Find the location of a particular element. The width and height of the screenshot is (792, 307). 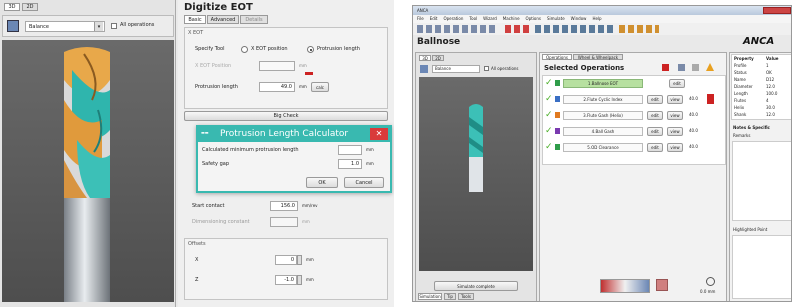

tab-operations: Operations is located at coordinates (557, 57).